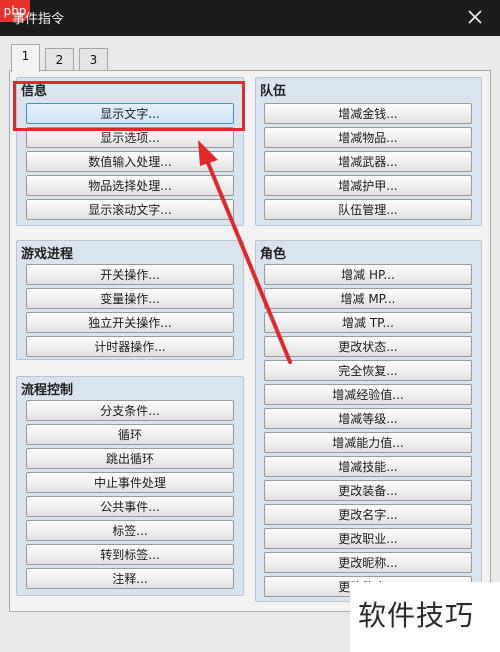 This screenshot has height=652, width=500. I want to click on red-arrow-icon, so click(245, 252).